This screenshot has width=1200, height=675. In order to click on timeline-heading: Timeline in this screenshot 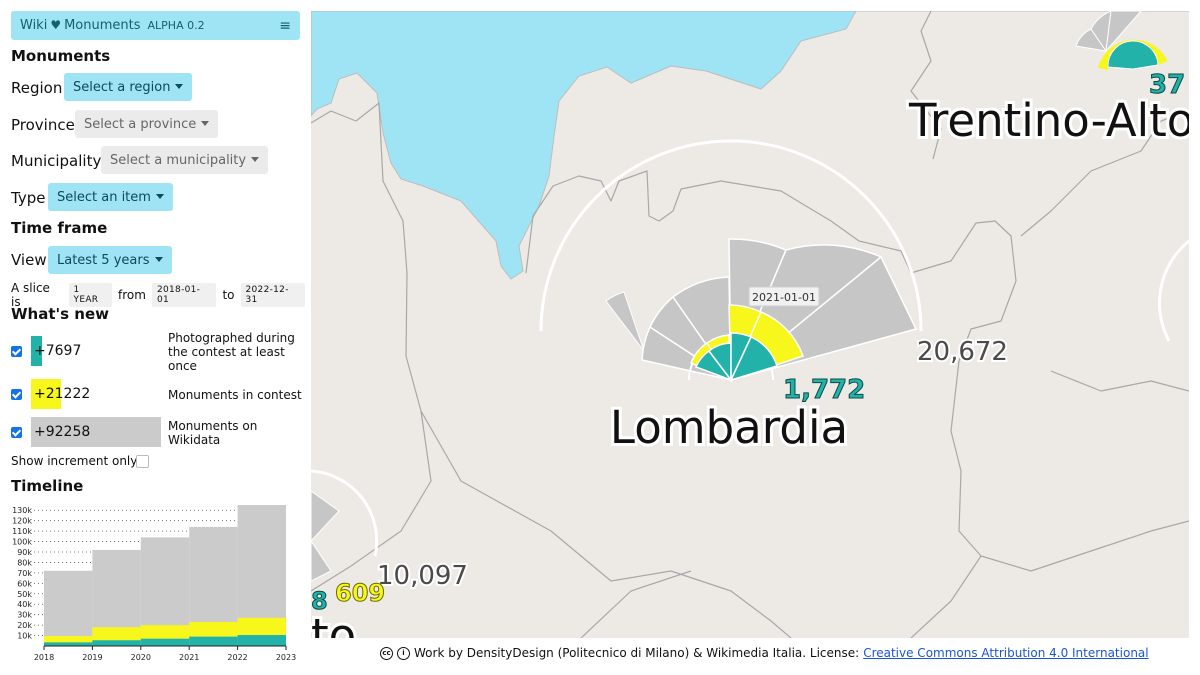, I will do `click(47, 486)`.